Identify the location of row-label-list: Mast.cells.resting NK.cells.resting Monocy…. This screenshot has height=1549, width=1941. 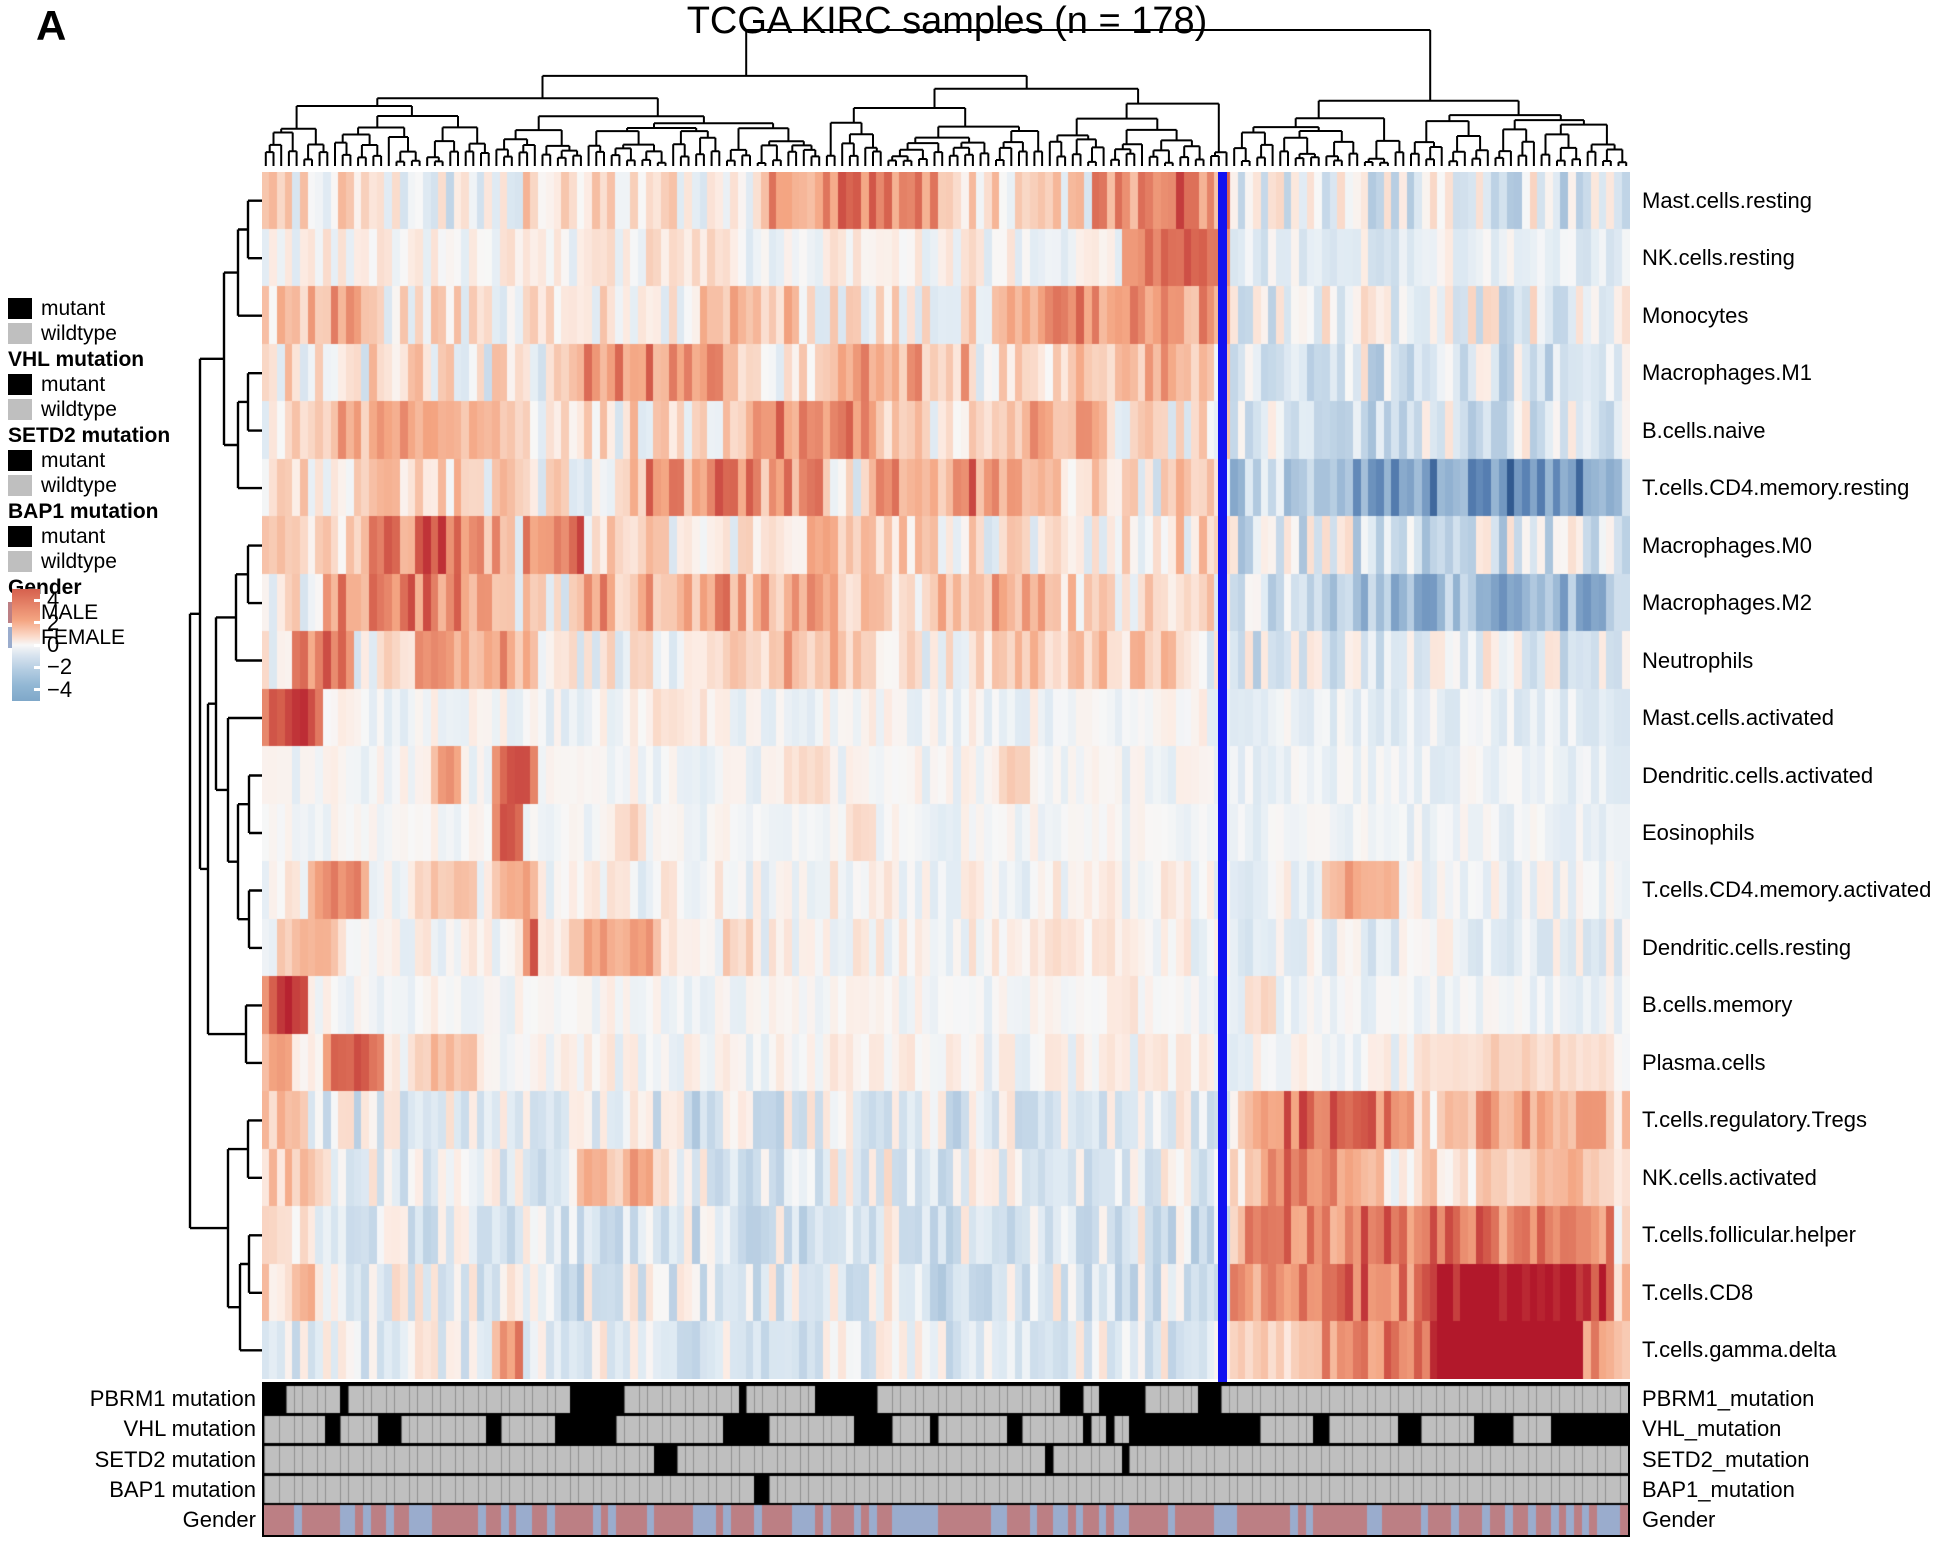
(1791, 775).